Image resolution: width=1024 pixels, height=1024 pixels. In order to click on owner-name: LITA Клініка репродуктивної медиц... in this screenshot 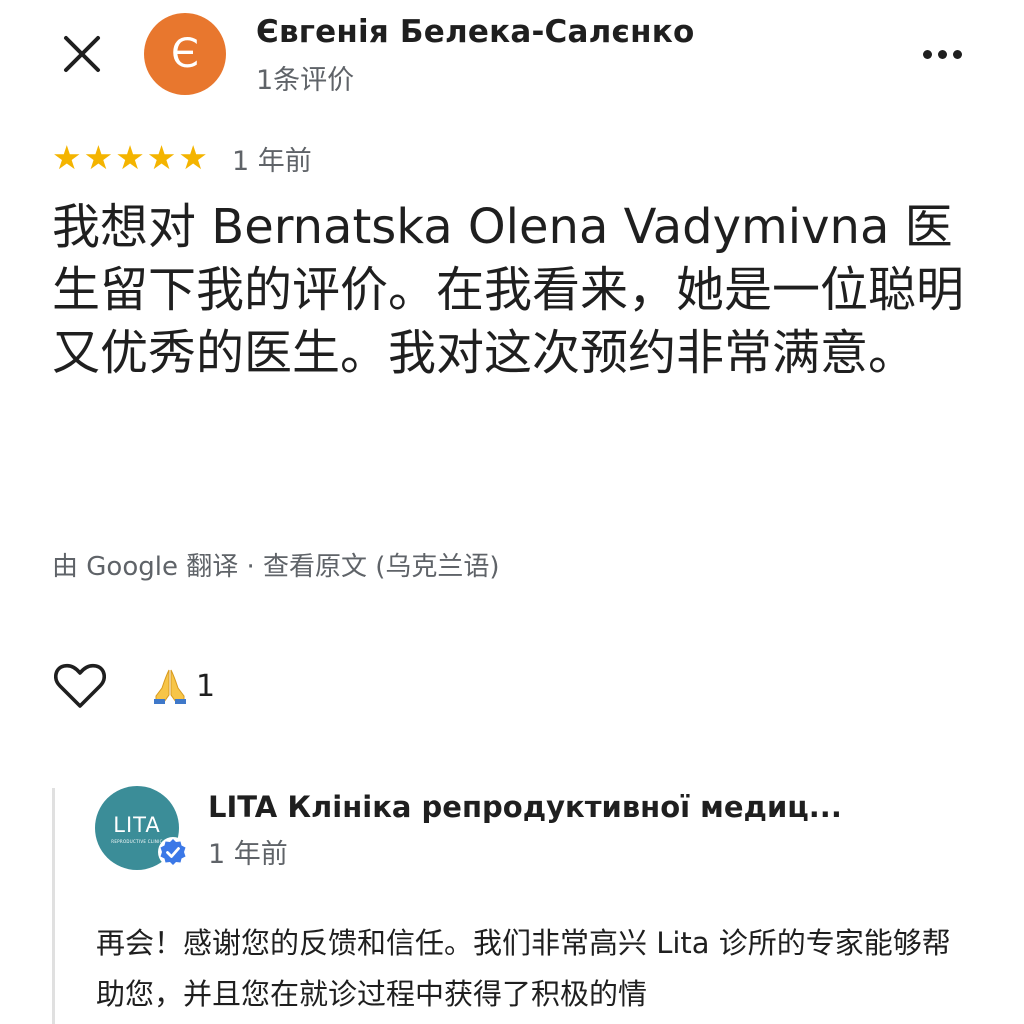, I will do `click(525, 807)`.